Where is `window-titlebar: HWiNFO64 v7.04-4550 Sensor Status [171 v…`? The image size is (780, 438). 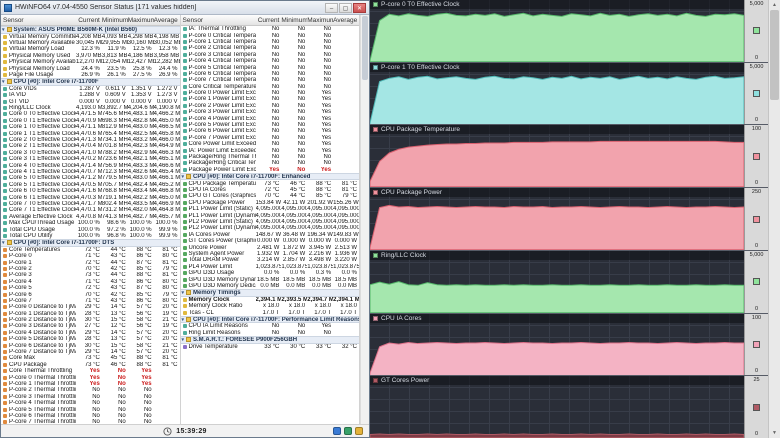
window-titlebar: HWiNFO64 v7.04-4550 Sensor Status [171 v… is located at coordinates (185, 8).